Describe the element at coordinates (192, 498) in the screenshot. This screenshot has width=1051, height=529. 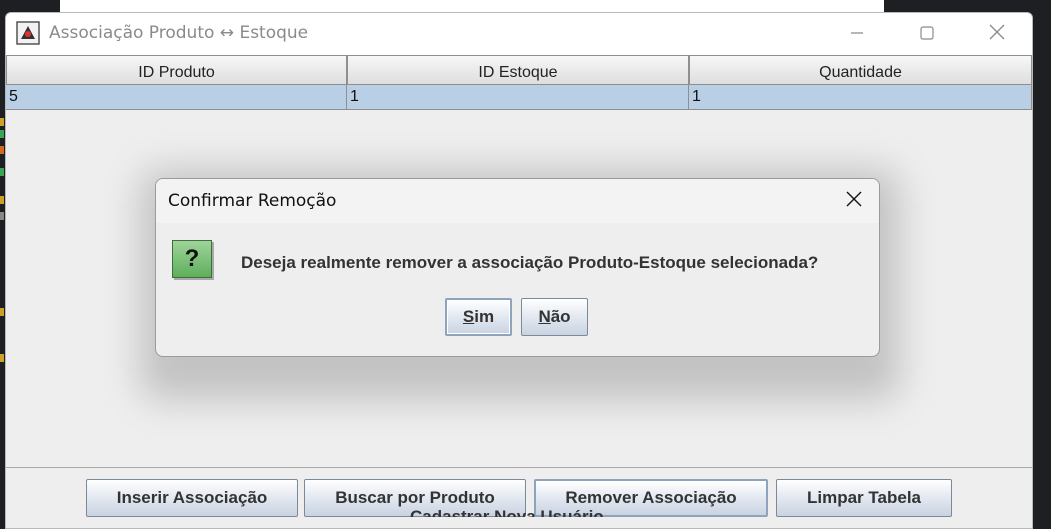
I see `inserir-associacao-button: Inserir Associação` at that location.